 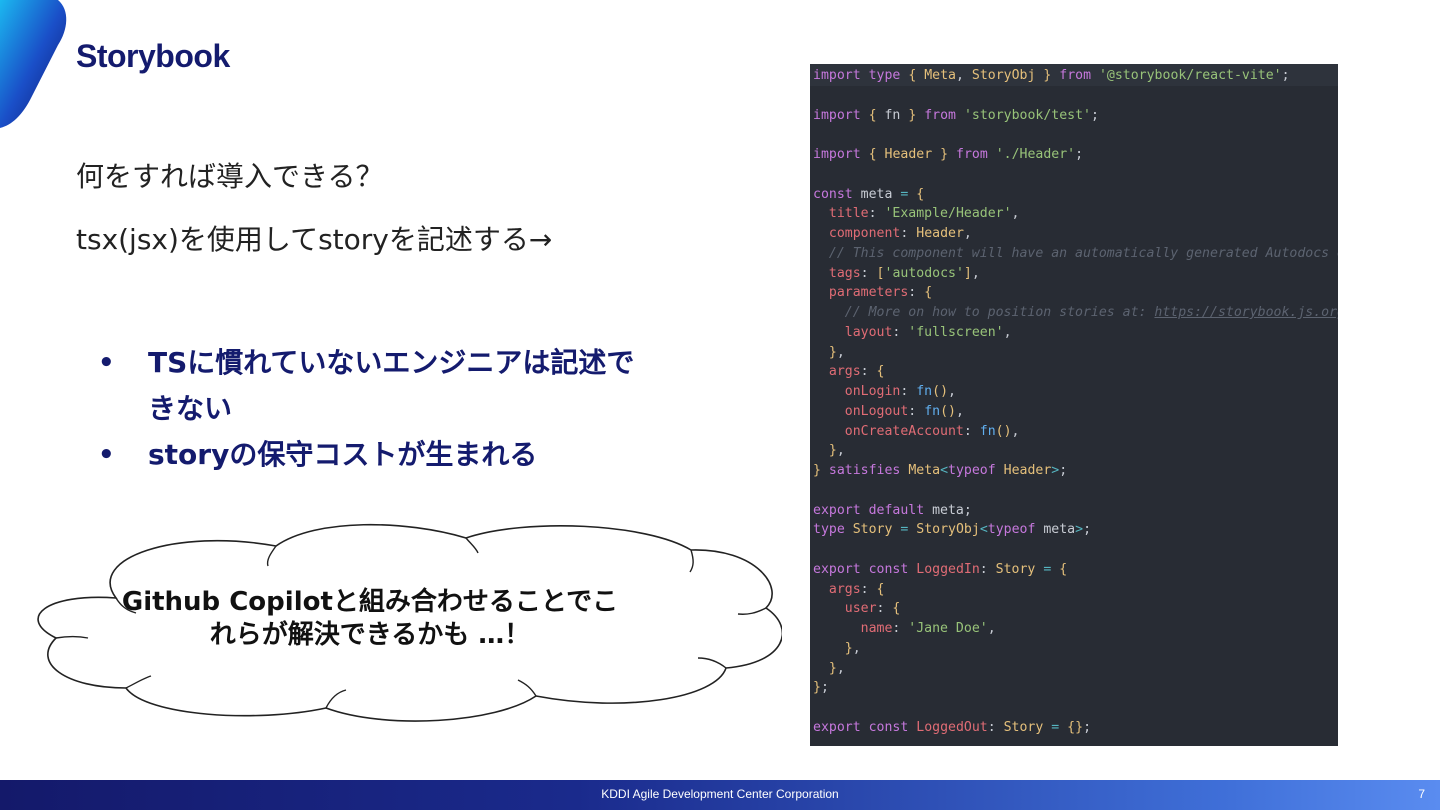 What do you see at coordinates (378, 386) in the screenshot?
I see `bullet-item: • TSに慣れていないエンジニアは記述できない` at bounding box center [378, 386].